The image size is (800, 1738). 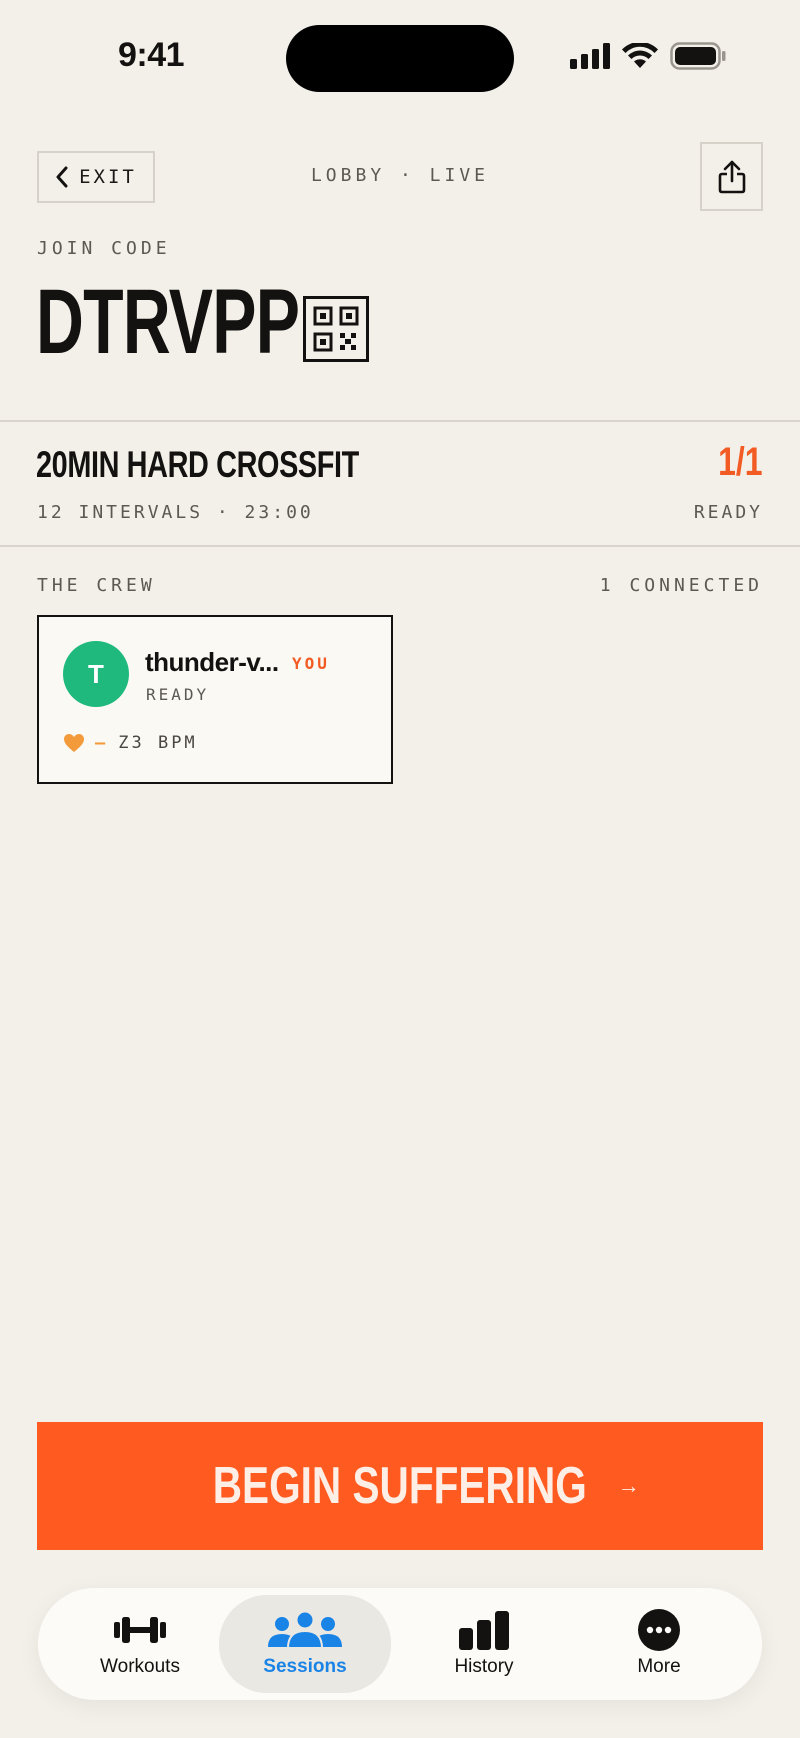 What do you see at coordinates (640, 55) in the screenshot?
I see `wifi-icon` at bounding box center [640, 55].